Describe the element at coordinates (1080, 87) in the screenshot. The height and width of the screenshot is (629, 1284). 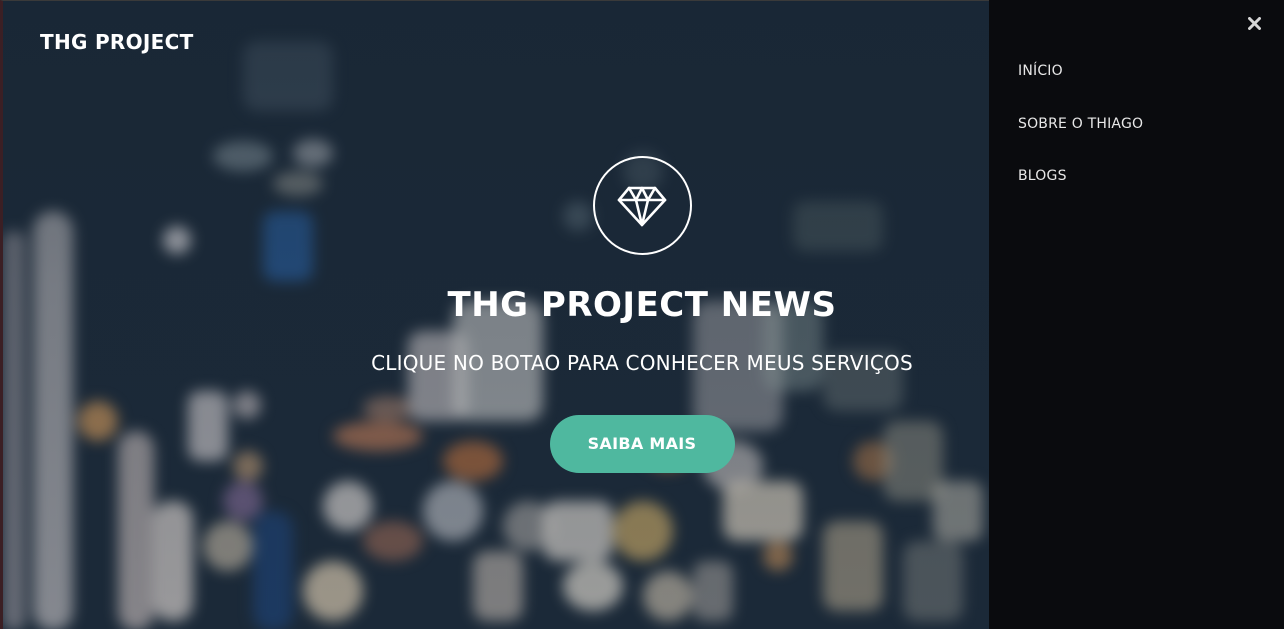
I see `menu-item-inicio: INÍCIO` at that location.